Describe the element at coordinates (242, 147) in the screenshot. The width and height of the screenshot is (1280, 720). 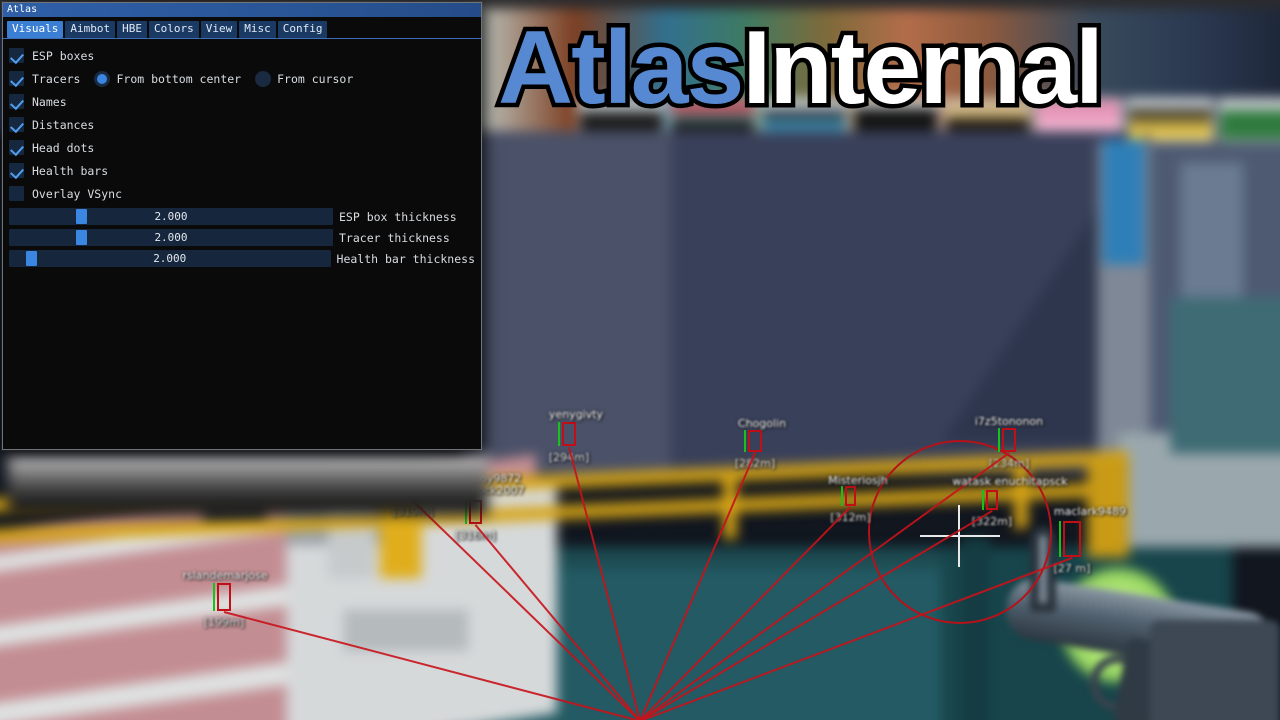
I see `option-row: Head dots` at that location.